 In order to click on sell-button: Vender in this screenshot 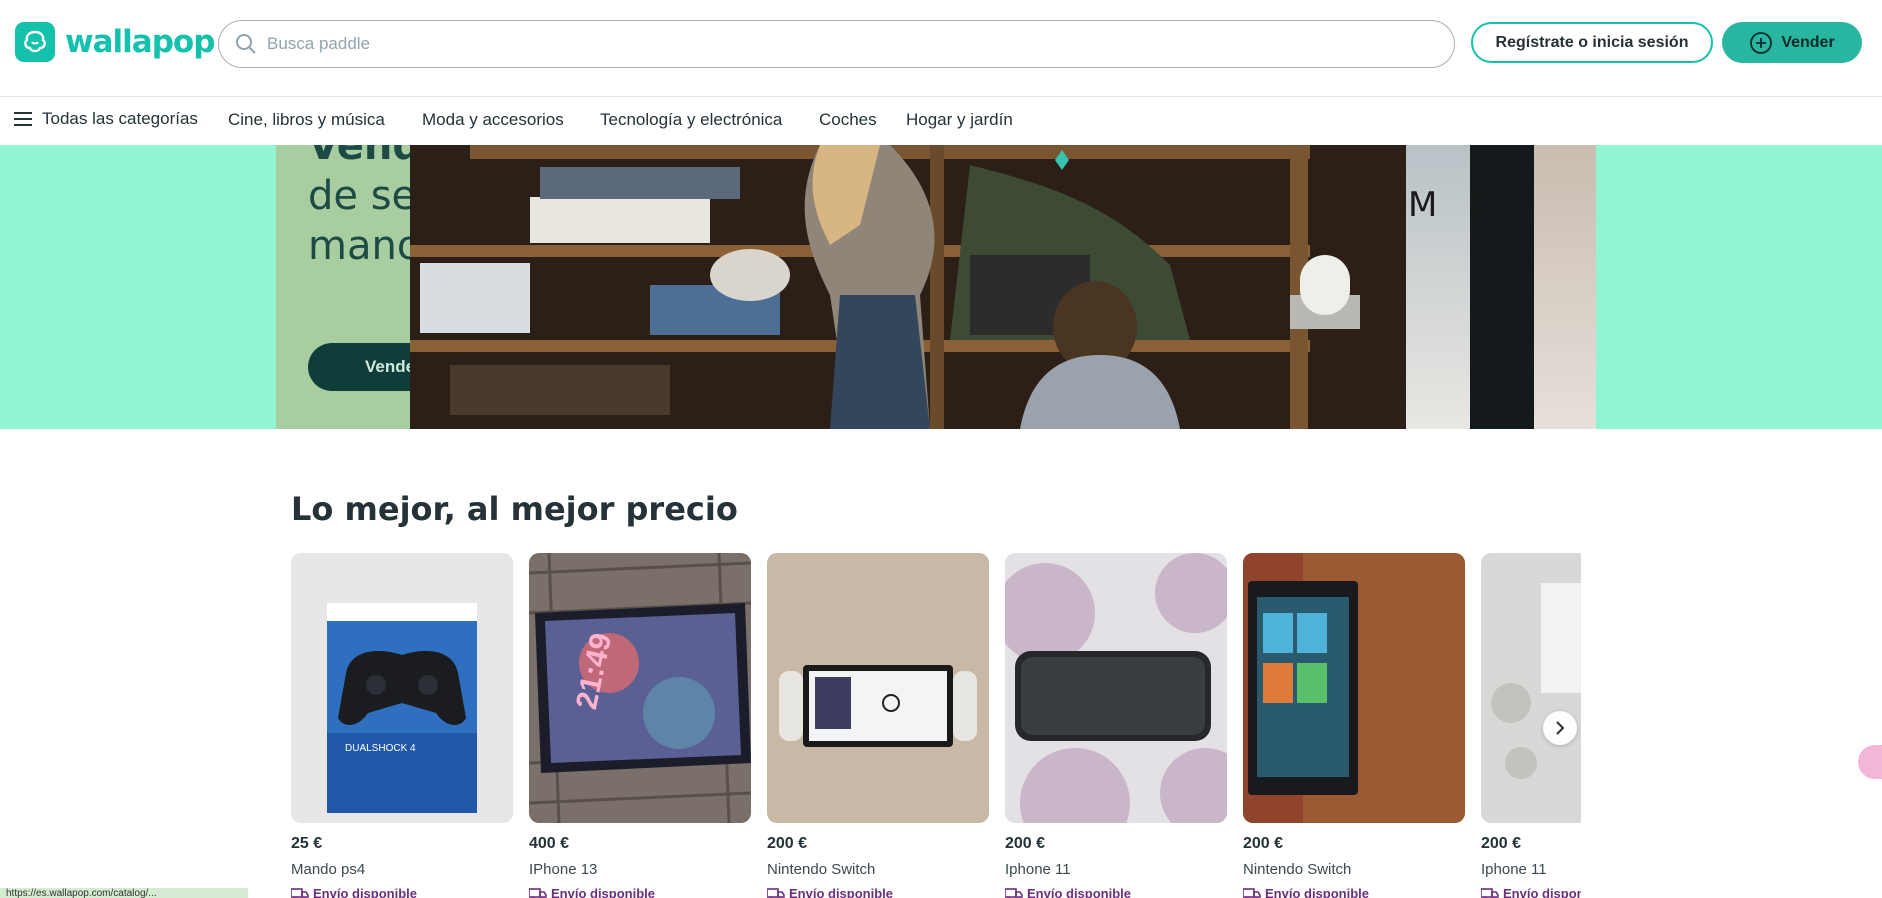, I will do `click(1792, 42)`.